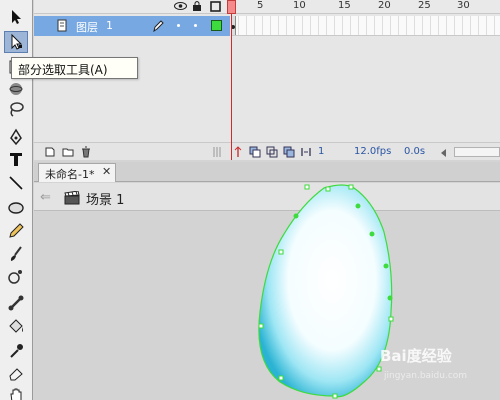 Image resolution: width=500 pixels, height=400 pixels. Describe the element at coordinates (195, 25) in the screenshot. I see `lock-dot` at that location.